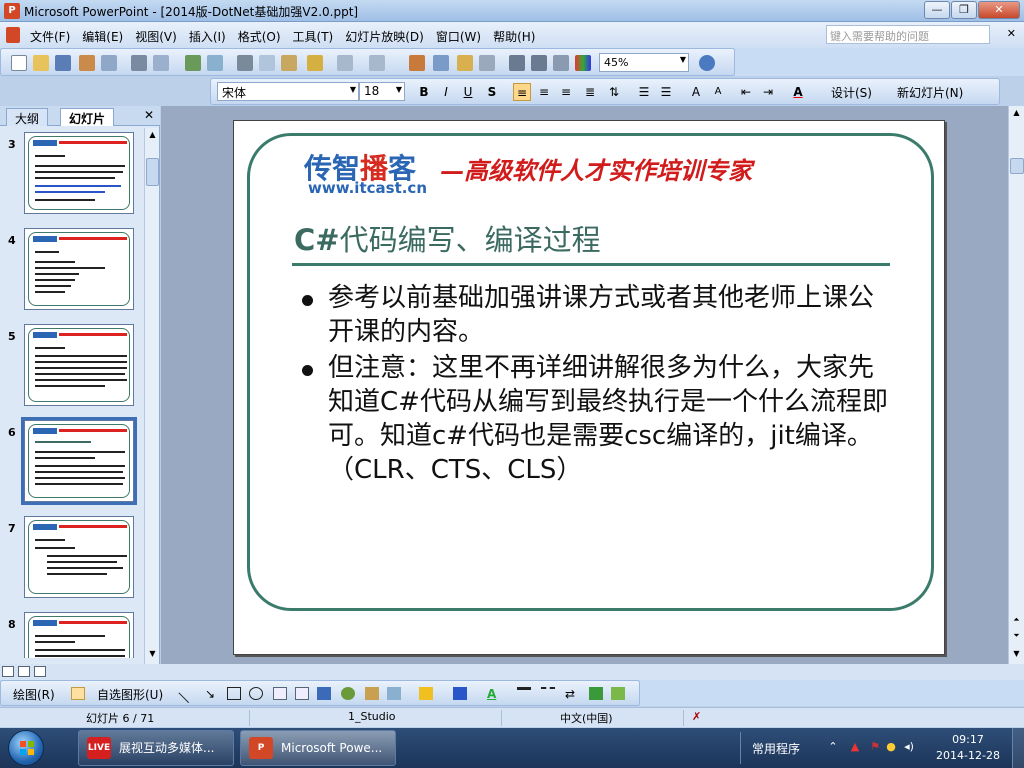 The width and height of the screenshot is (1024, 768). I want to click on align-left-button: ≡, so click(522, 92).